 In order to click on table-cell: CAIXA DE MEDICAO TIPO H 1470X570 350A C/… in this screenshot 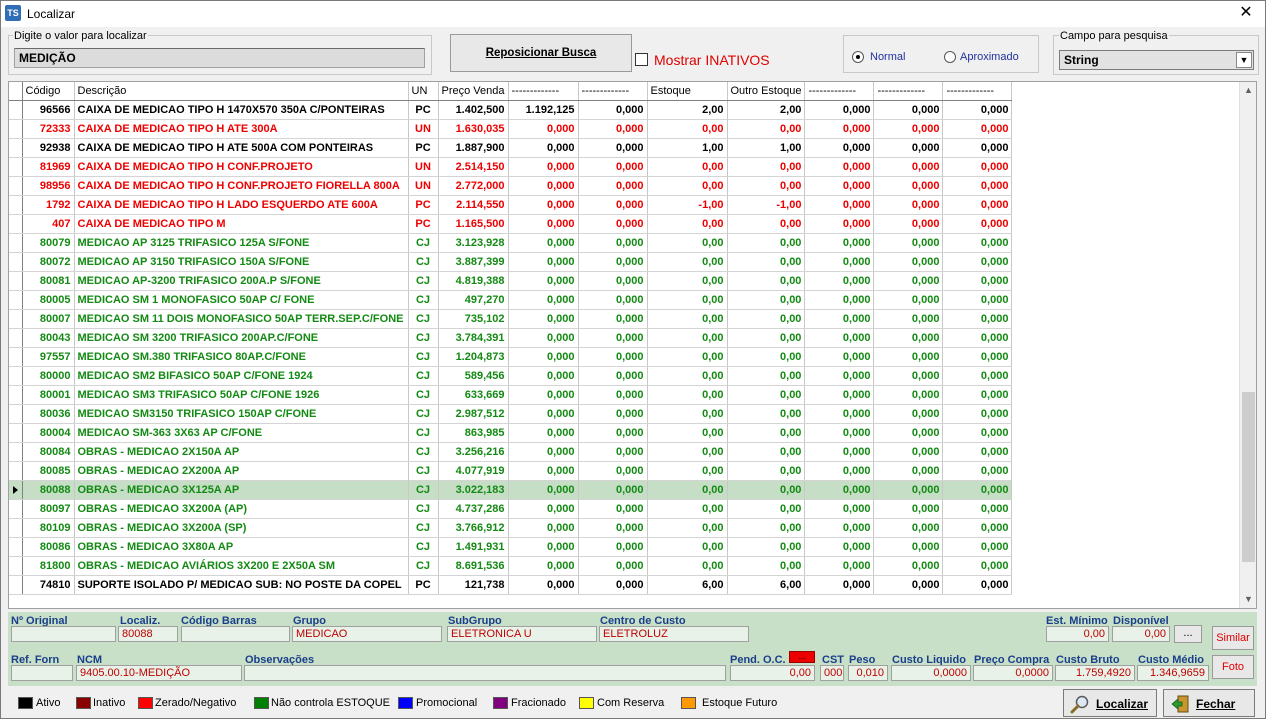, I will do `click(241, 110)`.